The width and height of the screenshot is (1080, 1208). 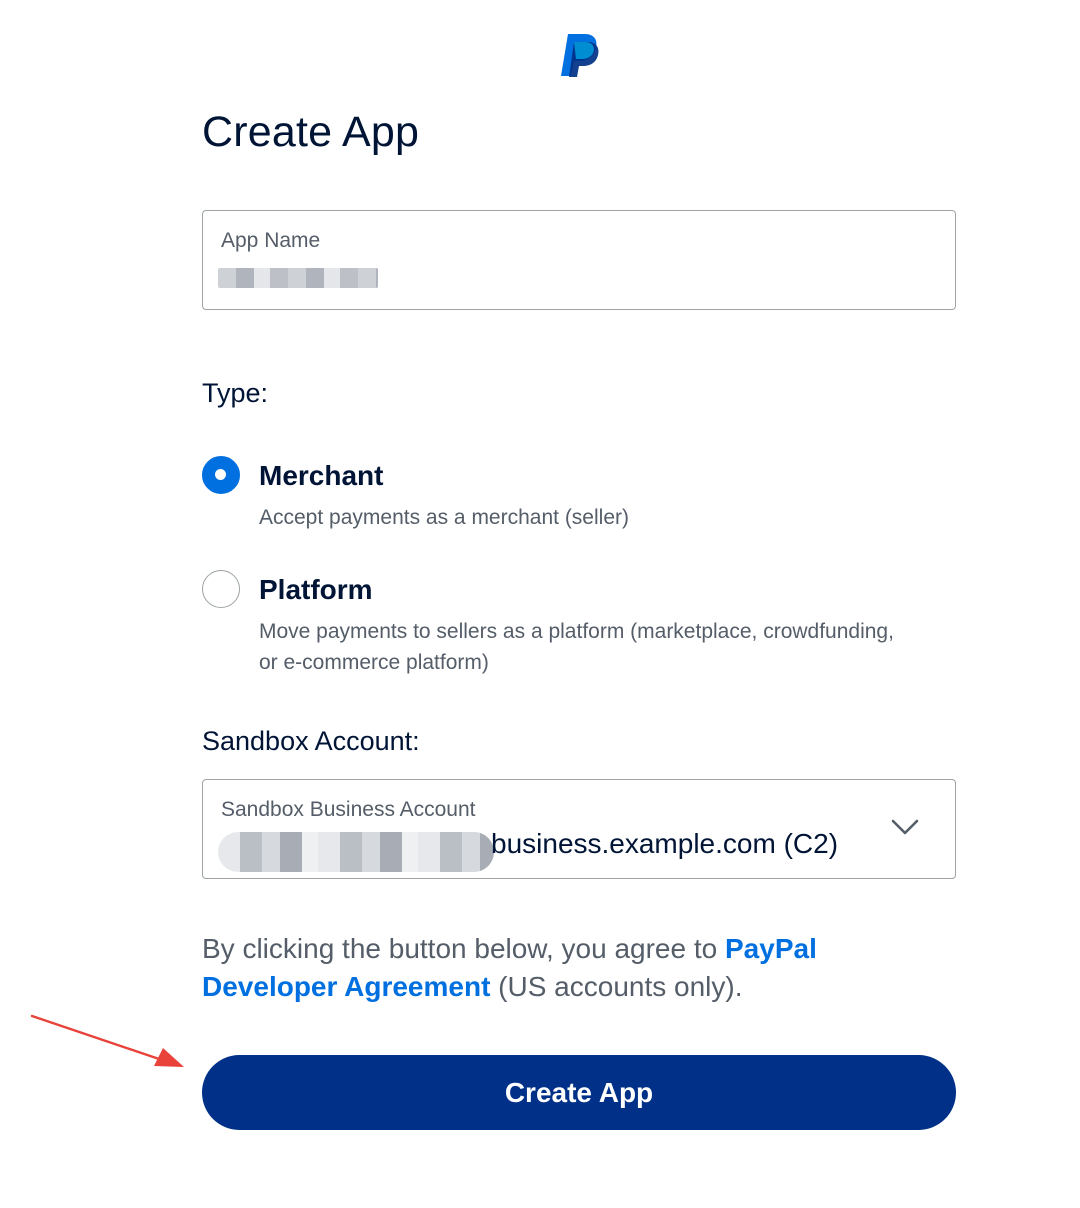 I want to click on chevron-down-icon, so click(x=905, y=828).